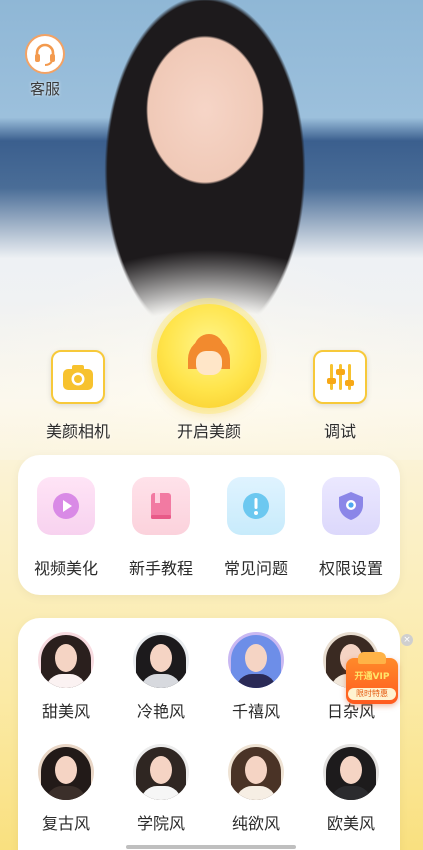 The image size is (423, 850). I want to click on customer-service-label: 客服, so click(44, 89).